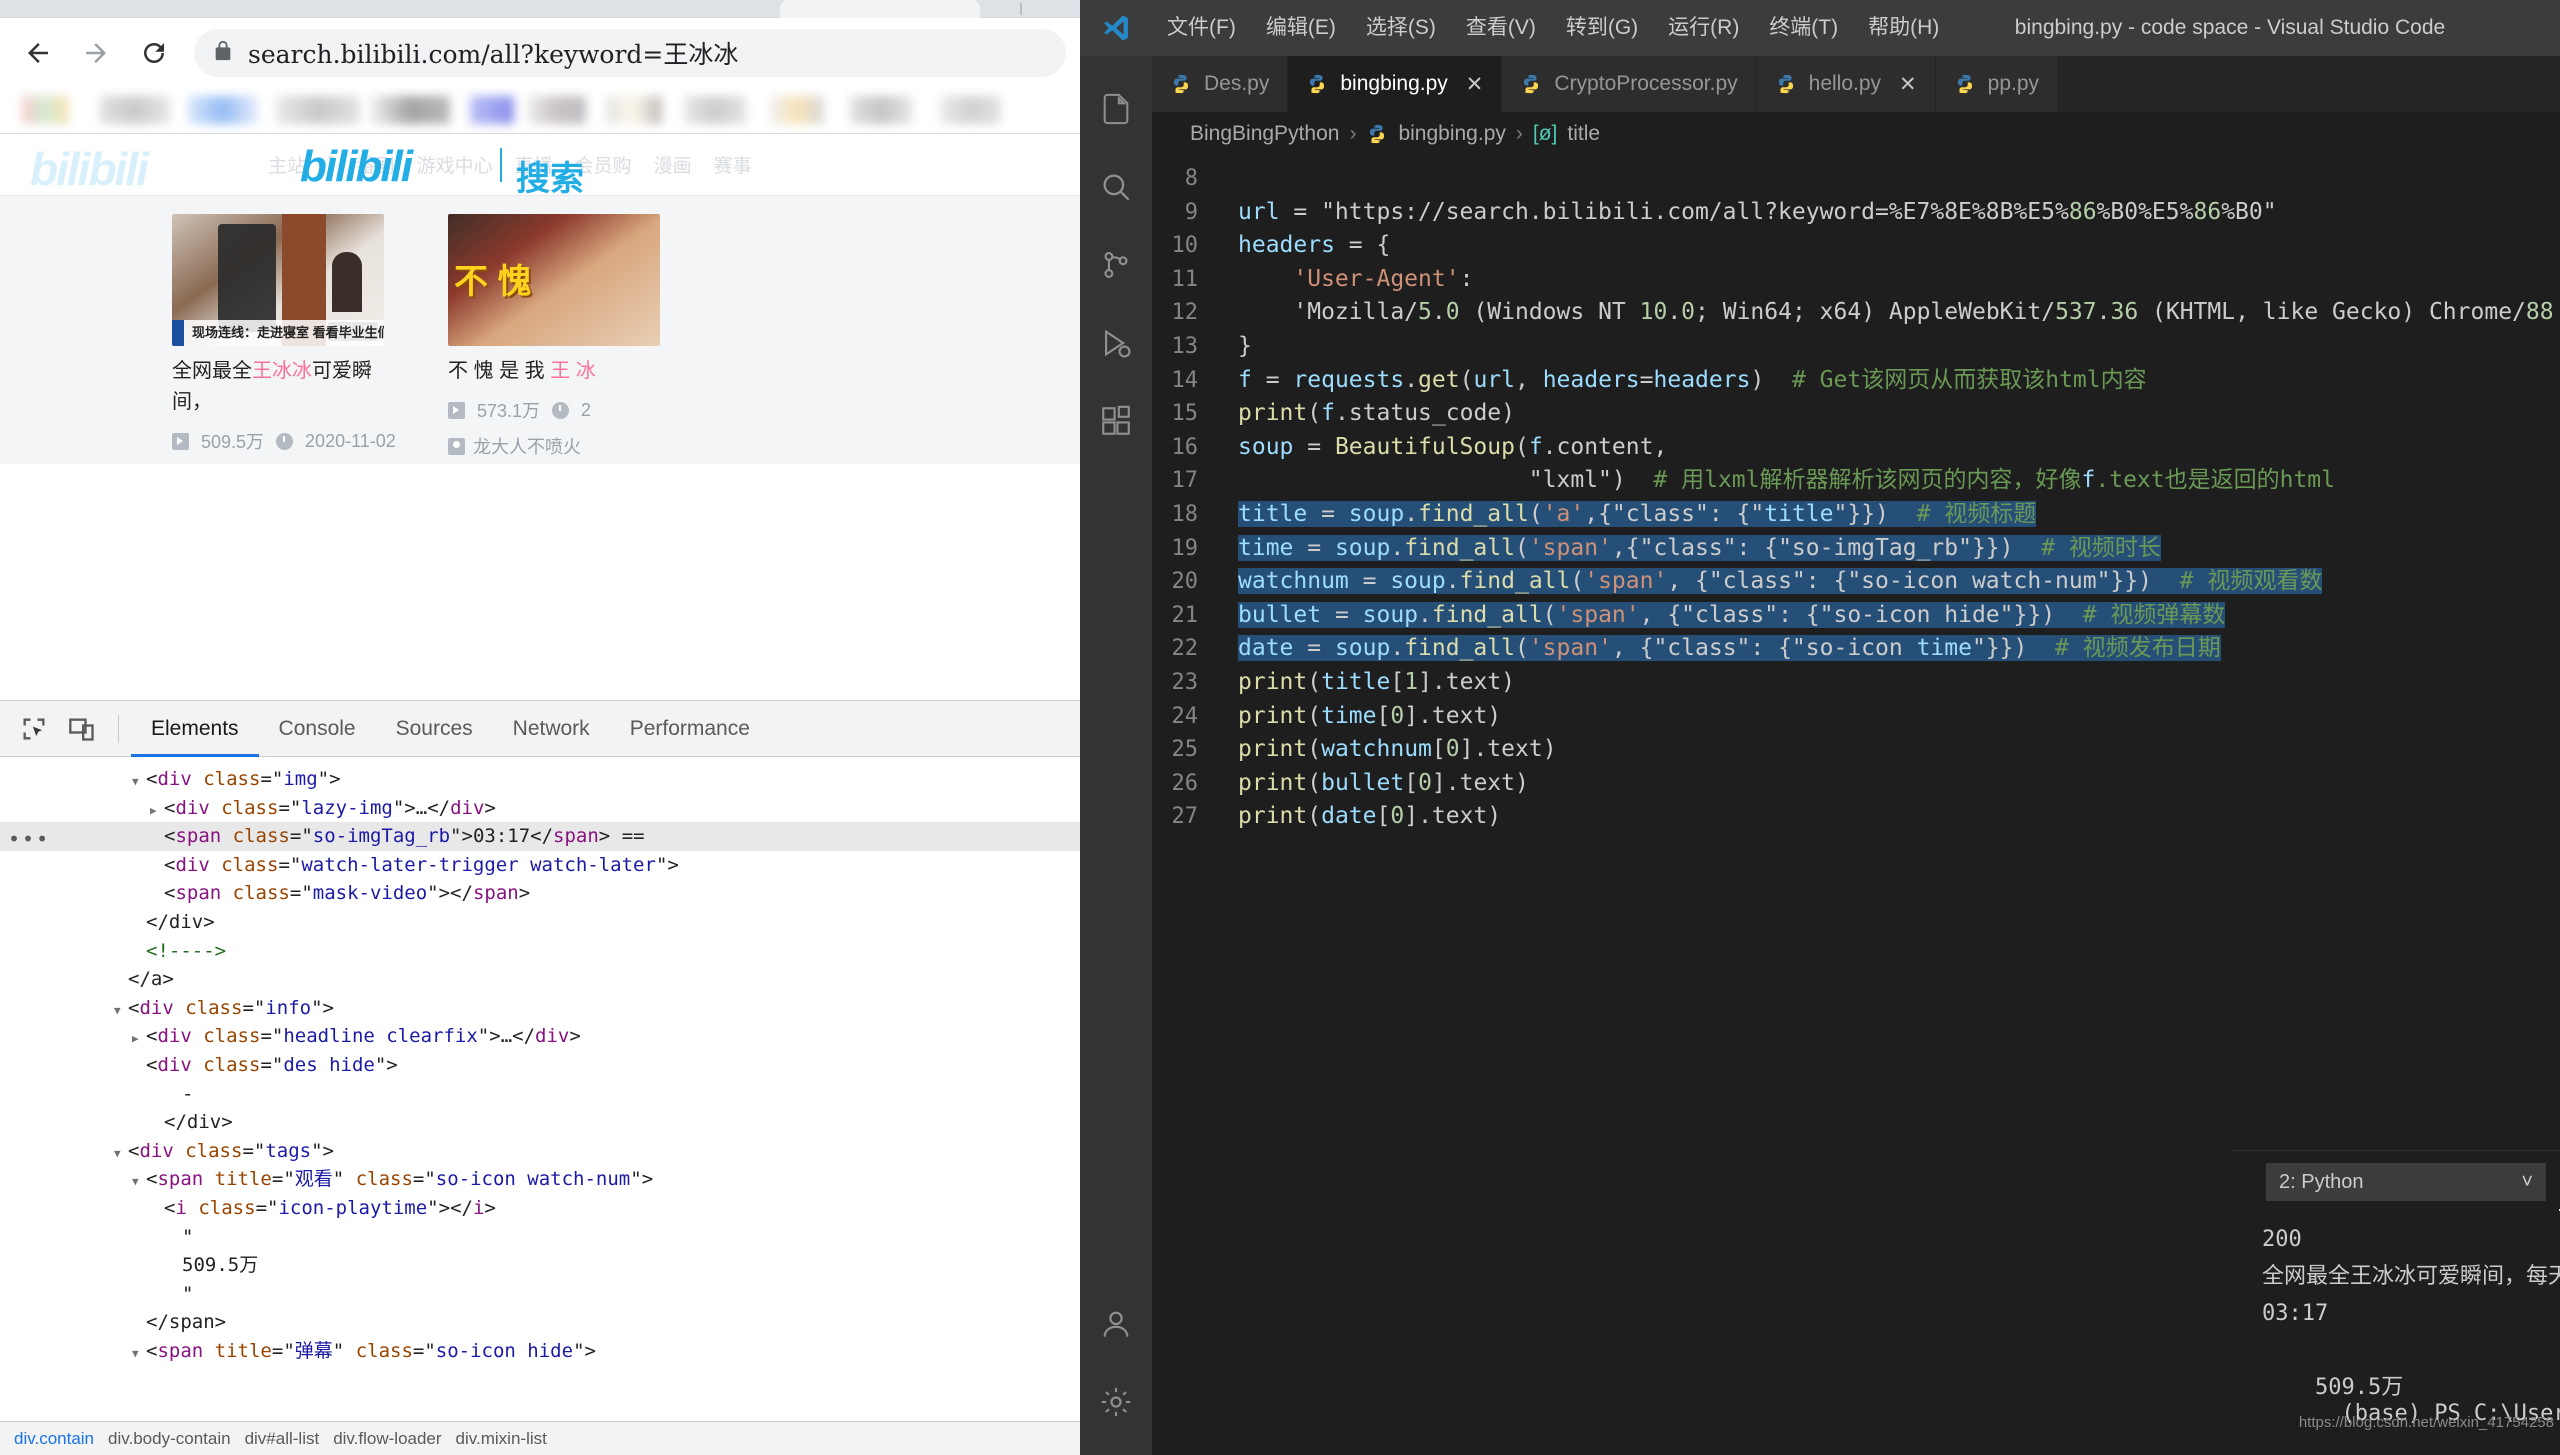 The image size is (2560, 1455). Describe the element at coordinates (1856, 448) in the screenshot. I see `code-line: 16 soup = BeautifulSoup(f.content,` at that location.